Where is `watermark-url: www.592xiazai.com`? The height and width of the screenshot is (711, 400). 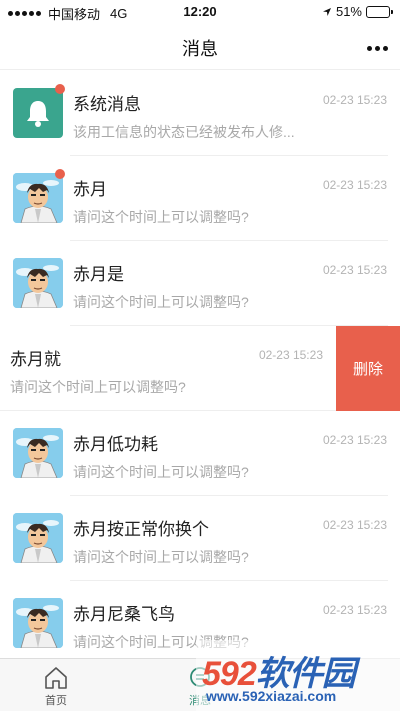 watermark-url: www.592xiazai.com is located at coordinates (271, 696).